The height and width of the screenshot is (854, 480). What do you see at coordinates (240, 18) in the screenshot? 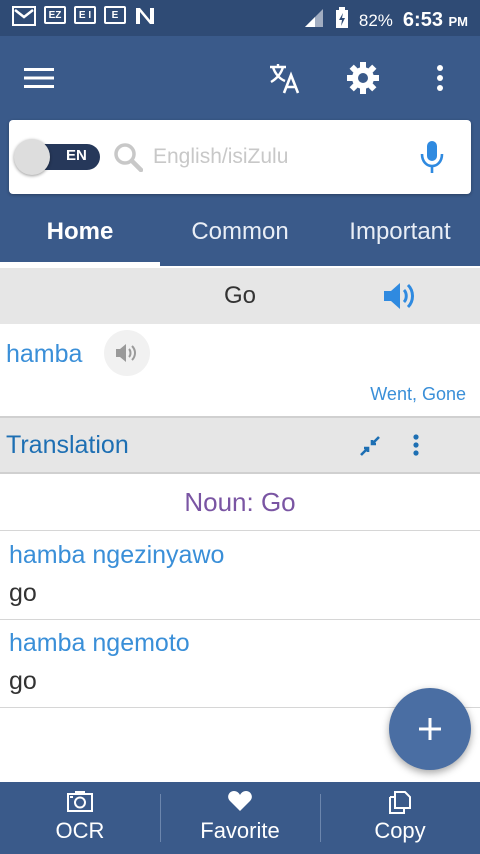
I see `status-bar: EZ E I E 82% 6:53 PM` at bounding box center [240, 18].